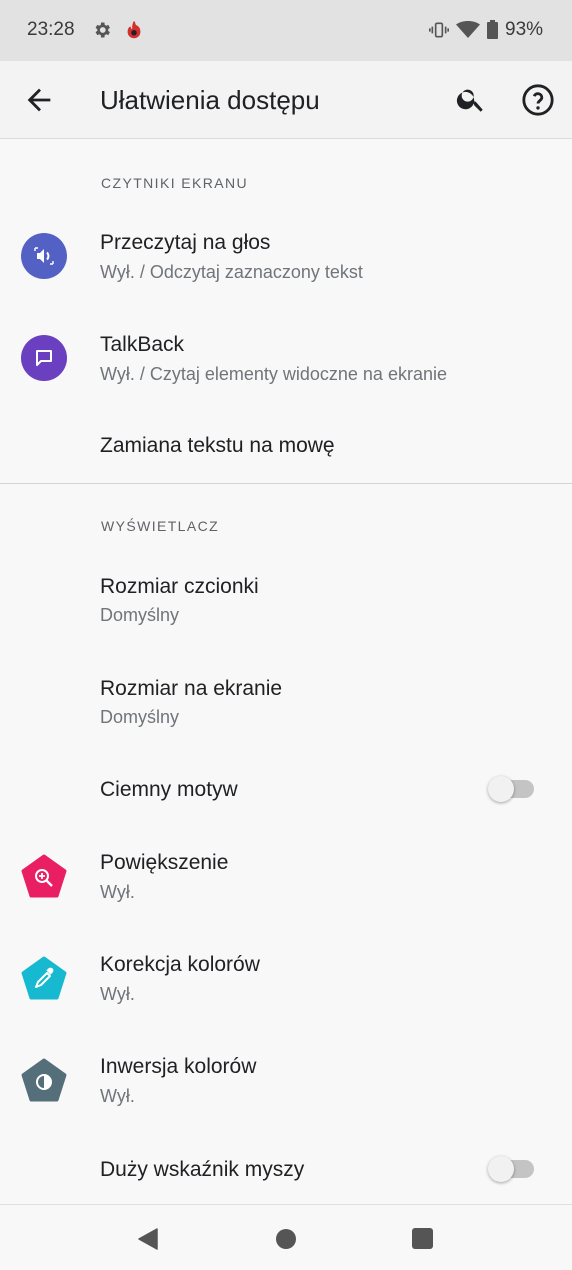 The height and width of the screenshot is (1270, 572). I want to click on app-bar: Ułatwienia dostępu, so click(286, 100).